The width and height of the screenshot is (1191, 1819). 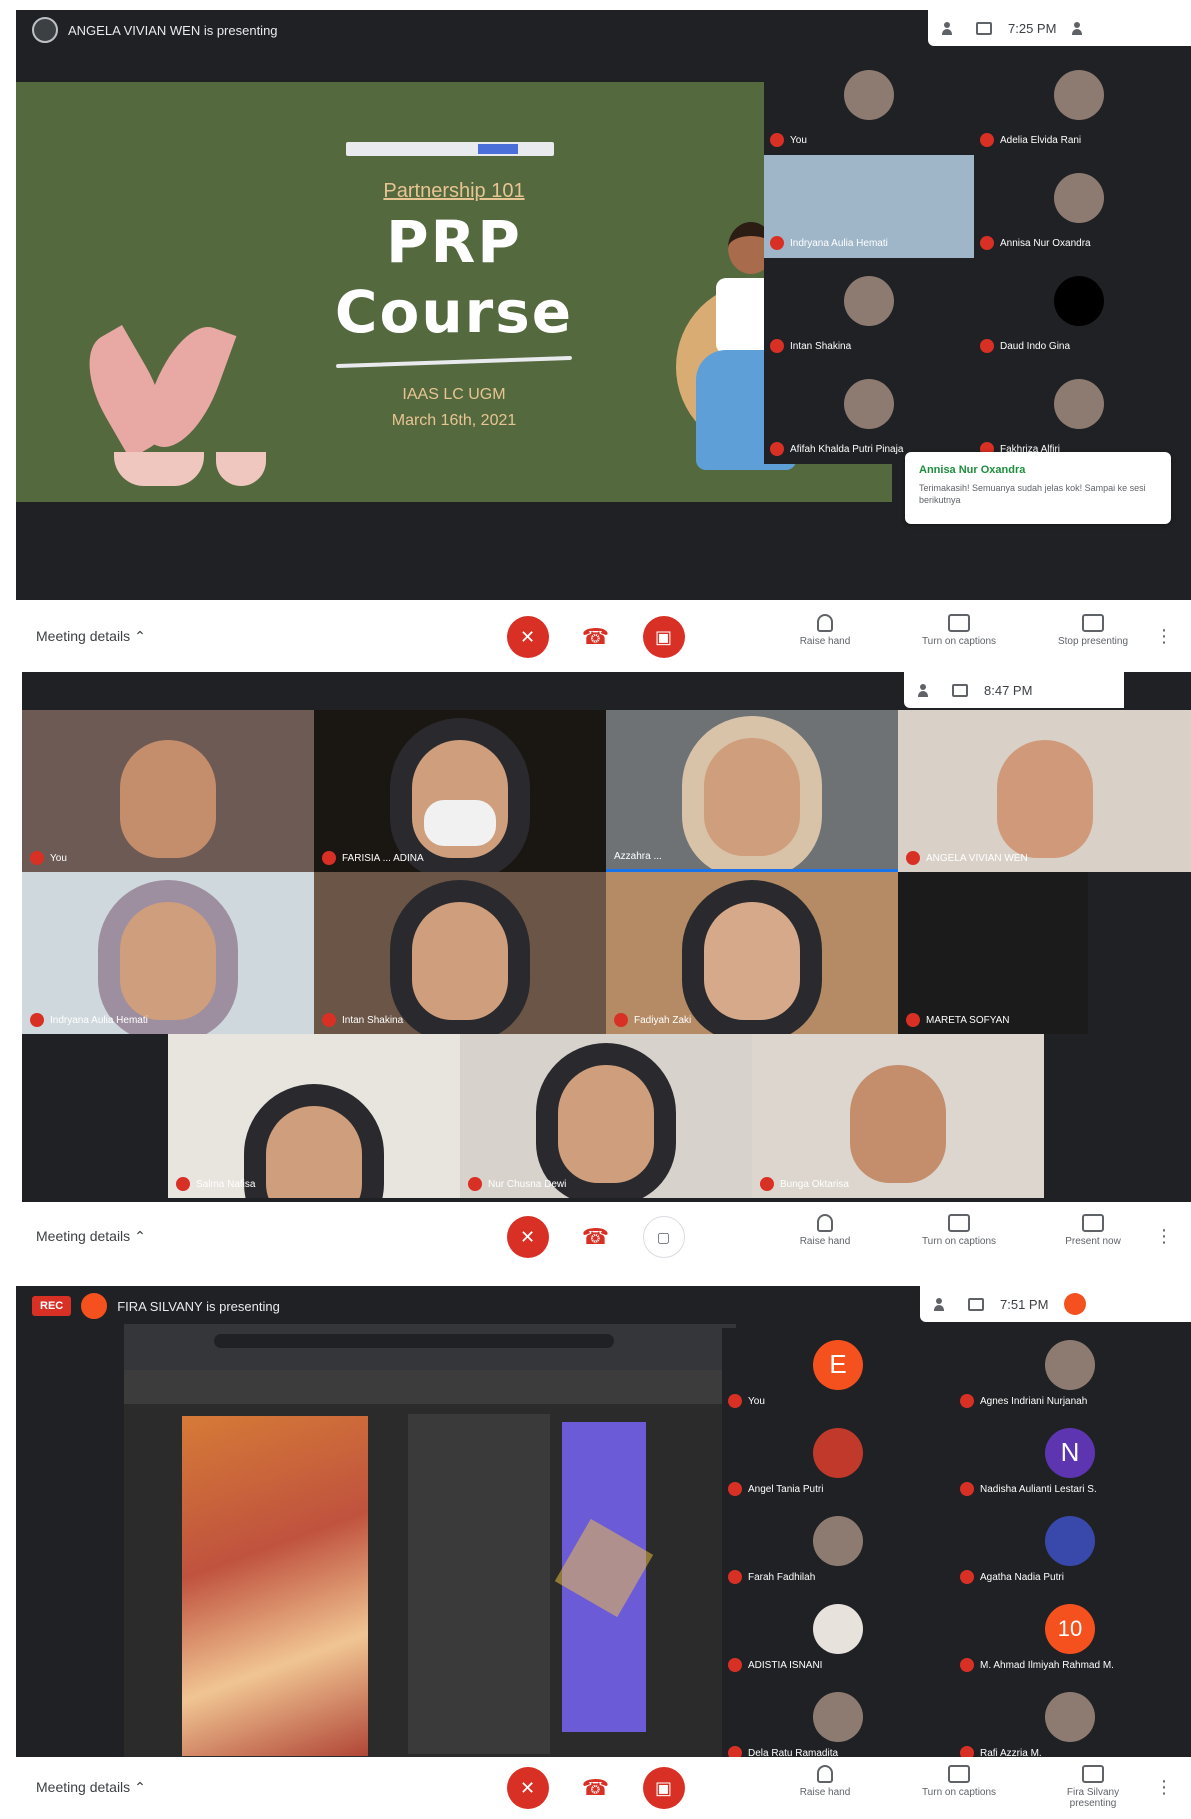 I want to click on participant-name: Annisa Nur Oxandra, so click(x=1045, y=243).